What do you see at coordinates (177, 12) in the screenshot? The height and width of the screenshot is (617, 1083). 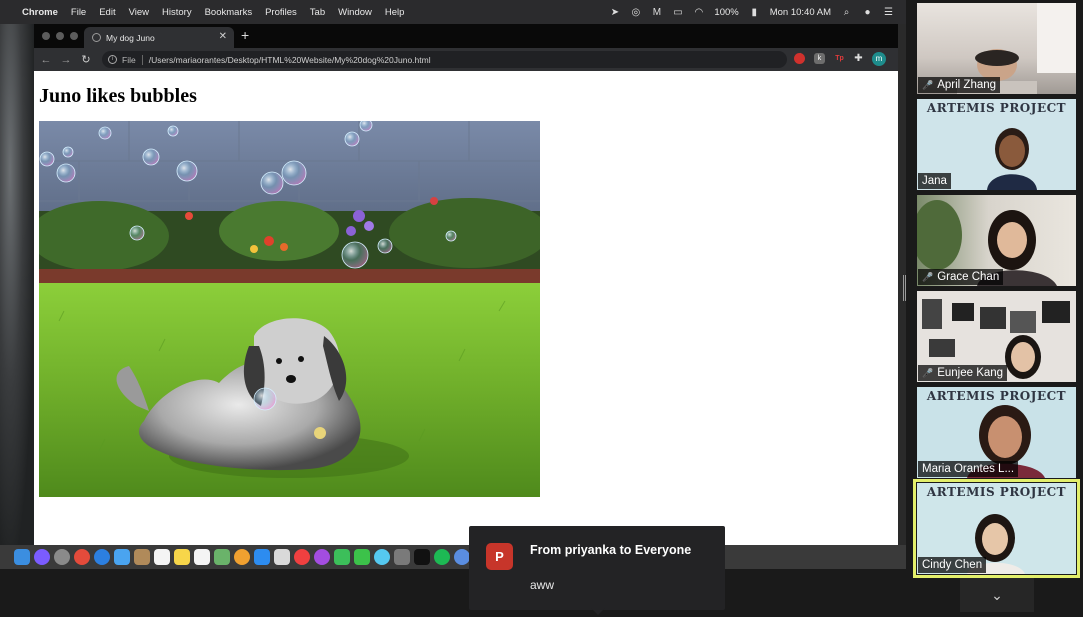 I see `menu-history: History` at bounding box center [177, 12].